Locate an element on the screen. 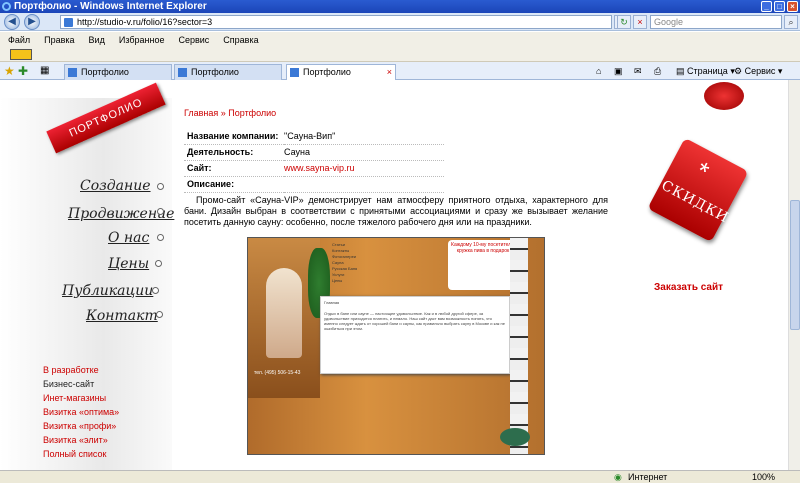 The width and height of the screenshot is (800, 483). home-icon: ⌂ is located at coordinates (598, 71).